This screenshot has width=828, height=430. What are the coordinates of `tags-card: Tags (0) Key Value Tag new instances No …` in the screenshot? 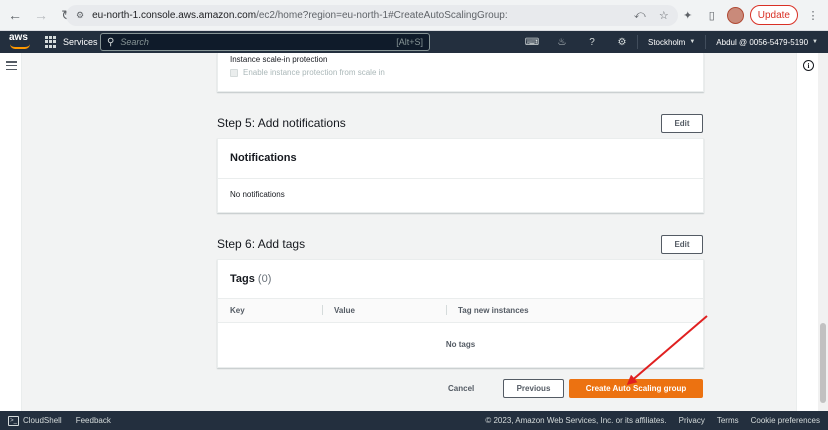 It's located at (460, 313).